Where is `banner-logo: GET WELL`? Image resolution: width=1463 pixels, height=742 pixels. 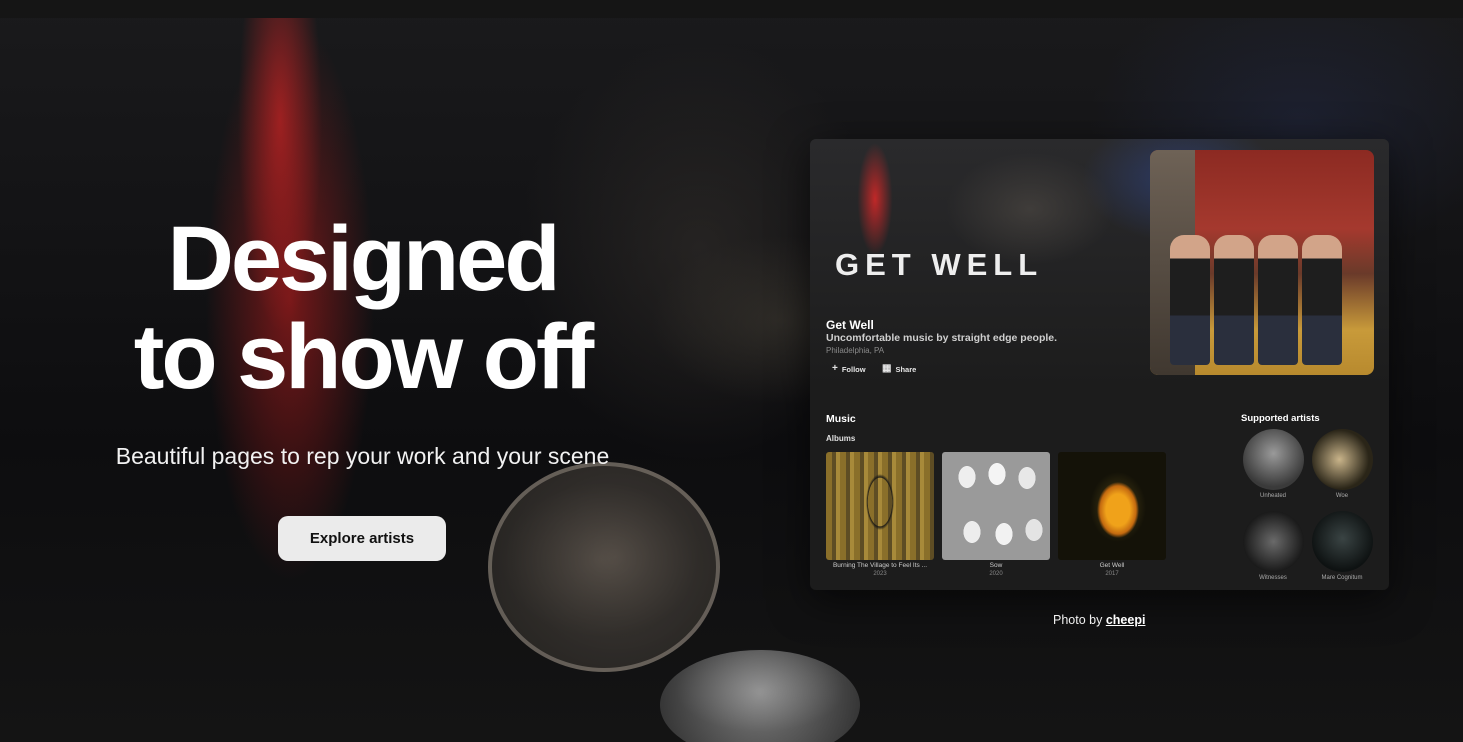
banner-logo: GET WELL is located at coordinates (939, 264).